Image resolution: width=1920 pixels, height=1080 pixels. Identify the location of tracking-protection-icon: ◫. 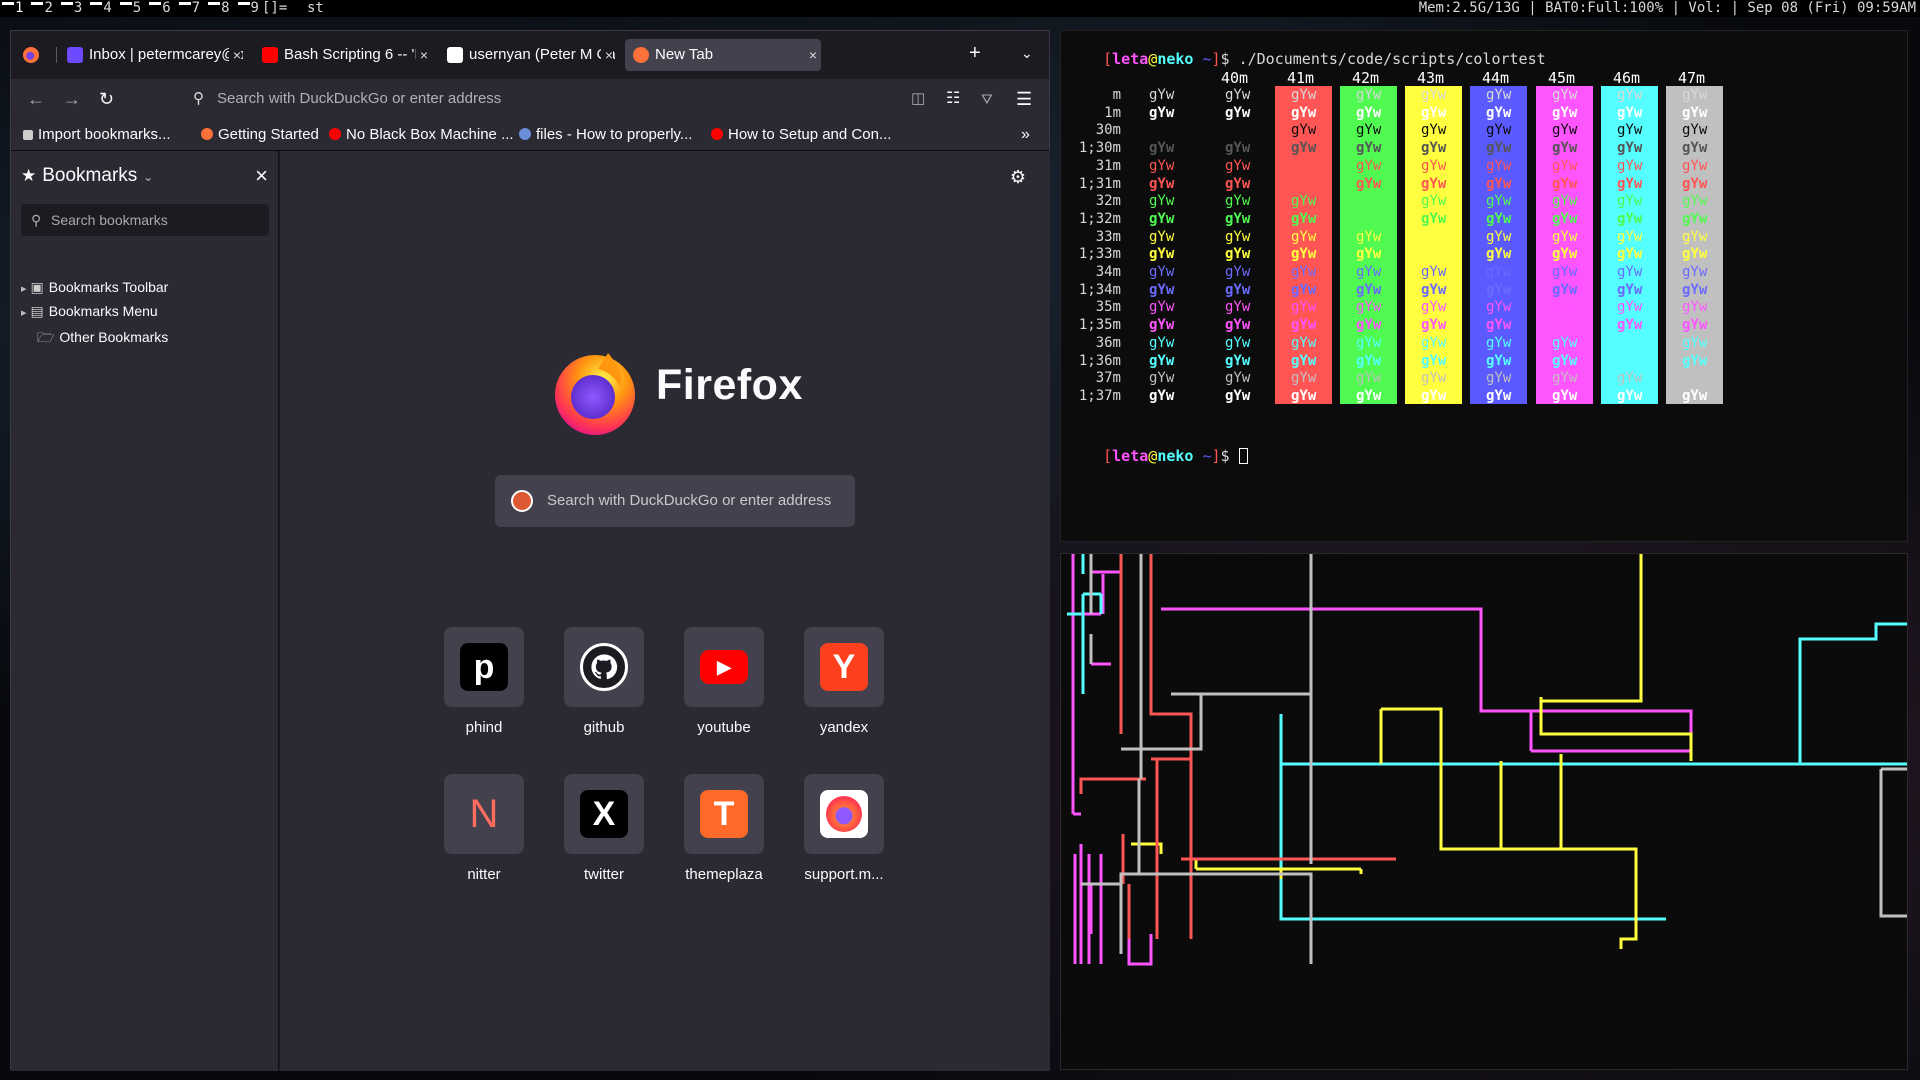
(918, 99).